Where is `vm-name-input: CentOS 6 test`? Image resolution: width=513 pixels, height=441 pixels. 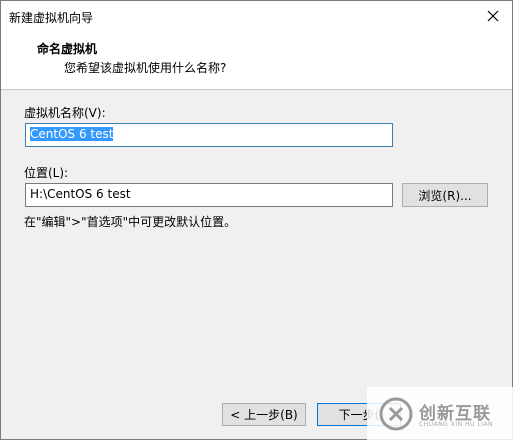
vm-name-input: CentOS 6 test is located at coordinates (209, 135).